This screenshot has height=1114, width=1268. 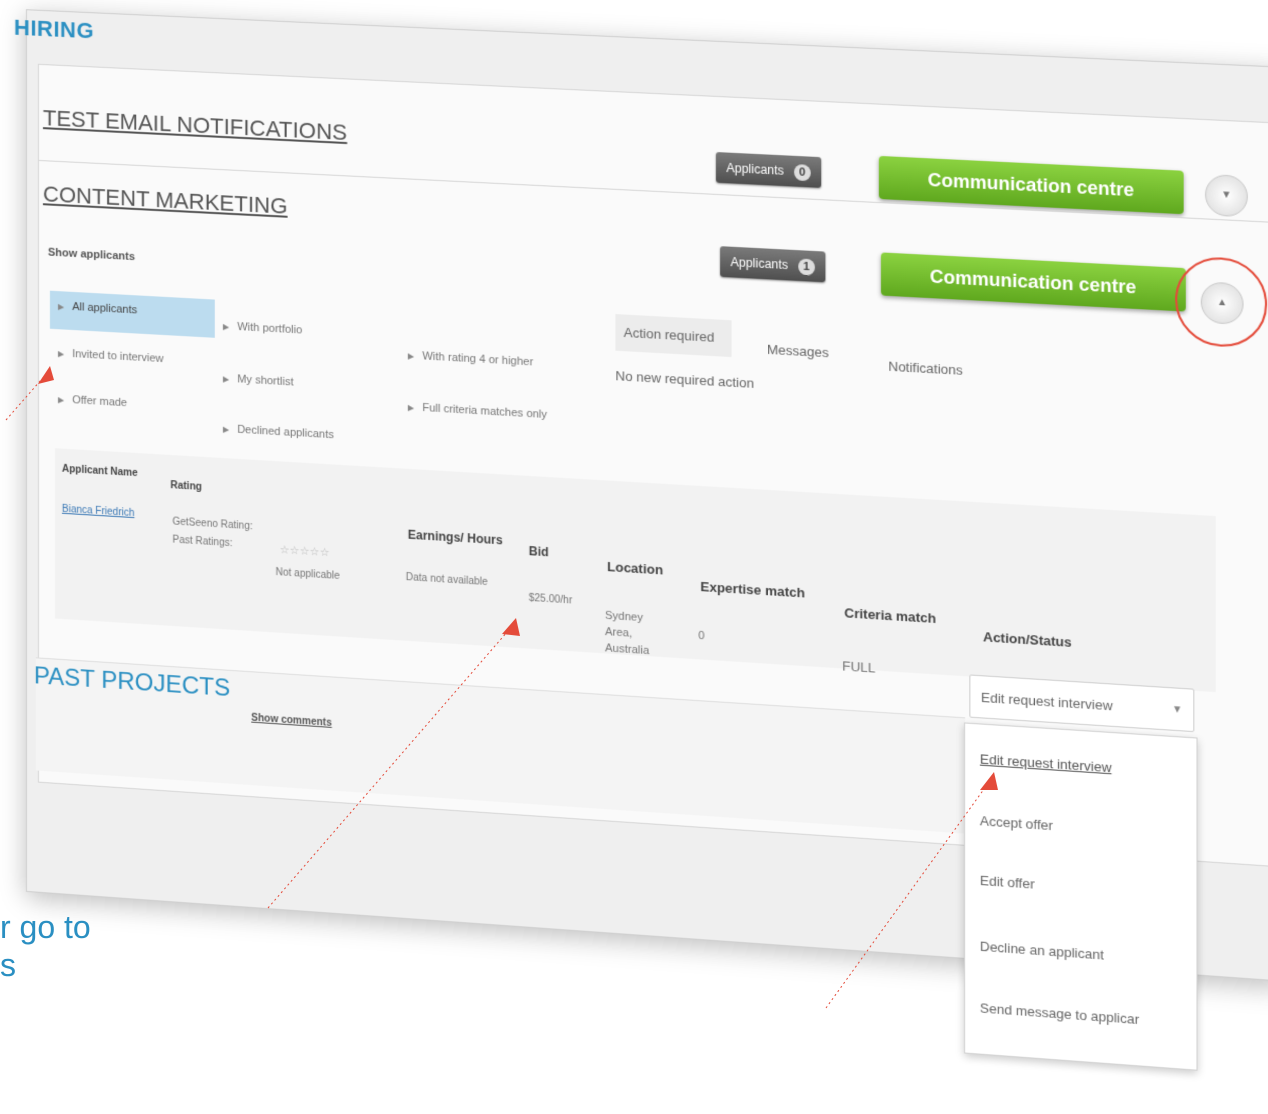 I want to click on caption-line-2: s, so click(x=8, y=965).